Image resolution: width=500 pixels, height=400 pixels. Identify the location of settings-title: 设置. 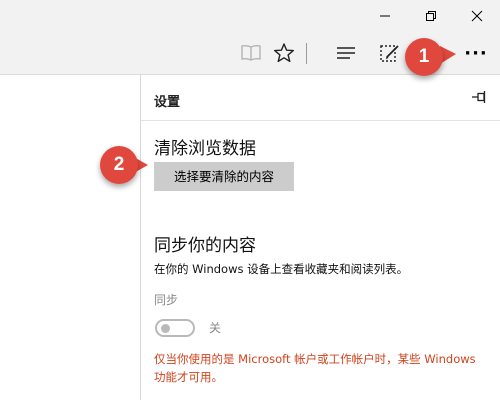
(167, 102).